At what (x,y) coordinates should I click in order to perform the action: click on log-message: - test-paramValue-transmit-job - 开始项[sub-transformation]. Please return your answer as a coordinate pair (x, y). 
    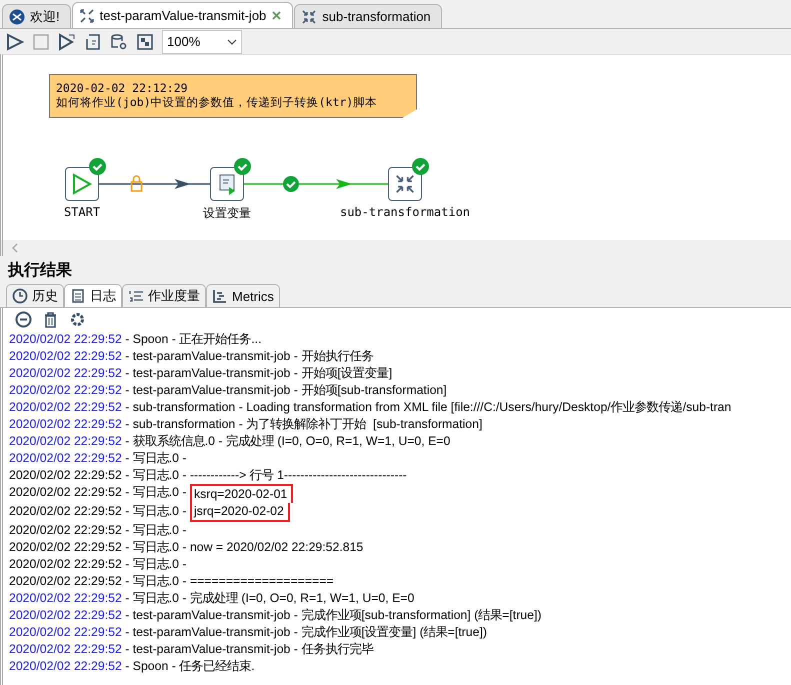
    Looking at the image, I should click on (285, 390).